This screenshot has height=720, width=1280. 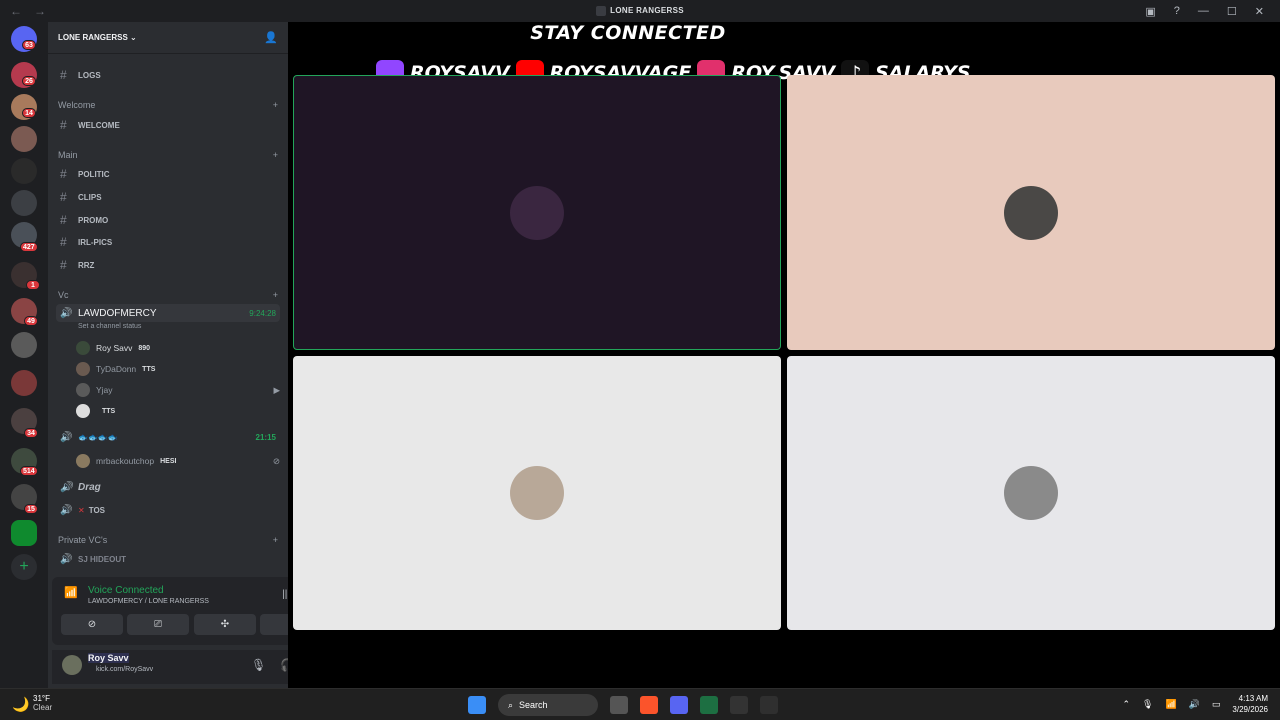 What do you see at coordinates (168, 295) in the screenshot?
I see `category-vc: Vc +` at bounding box center [168, 295].